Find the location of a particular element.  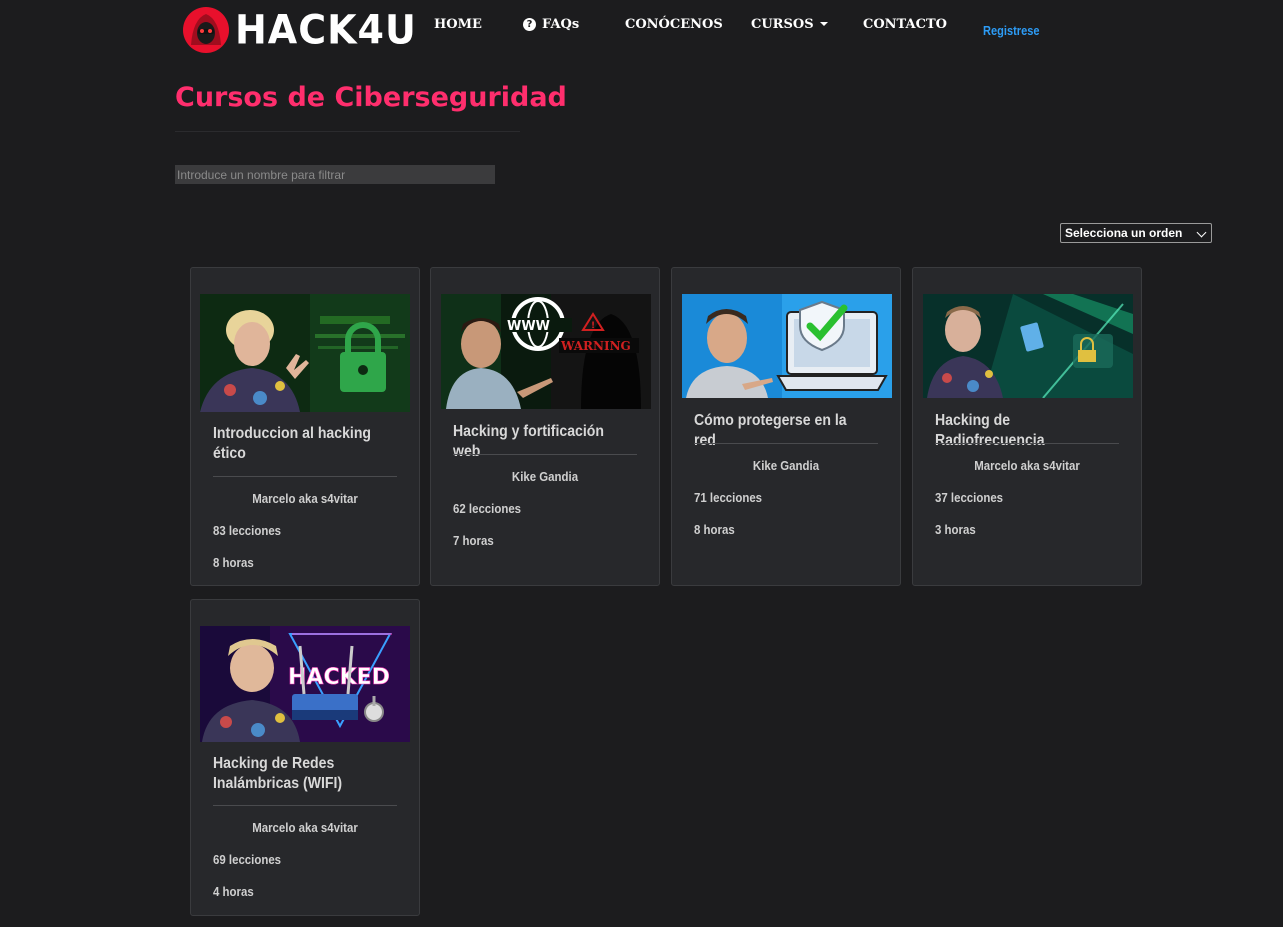

nav-conocenos: CONÓCENOS is located at coordinates (674, 24).